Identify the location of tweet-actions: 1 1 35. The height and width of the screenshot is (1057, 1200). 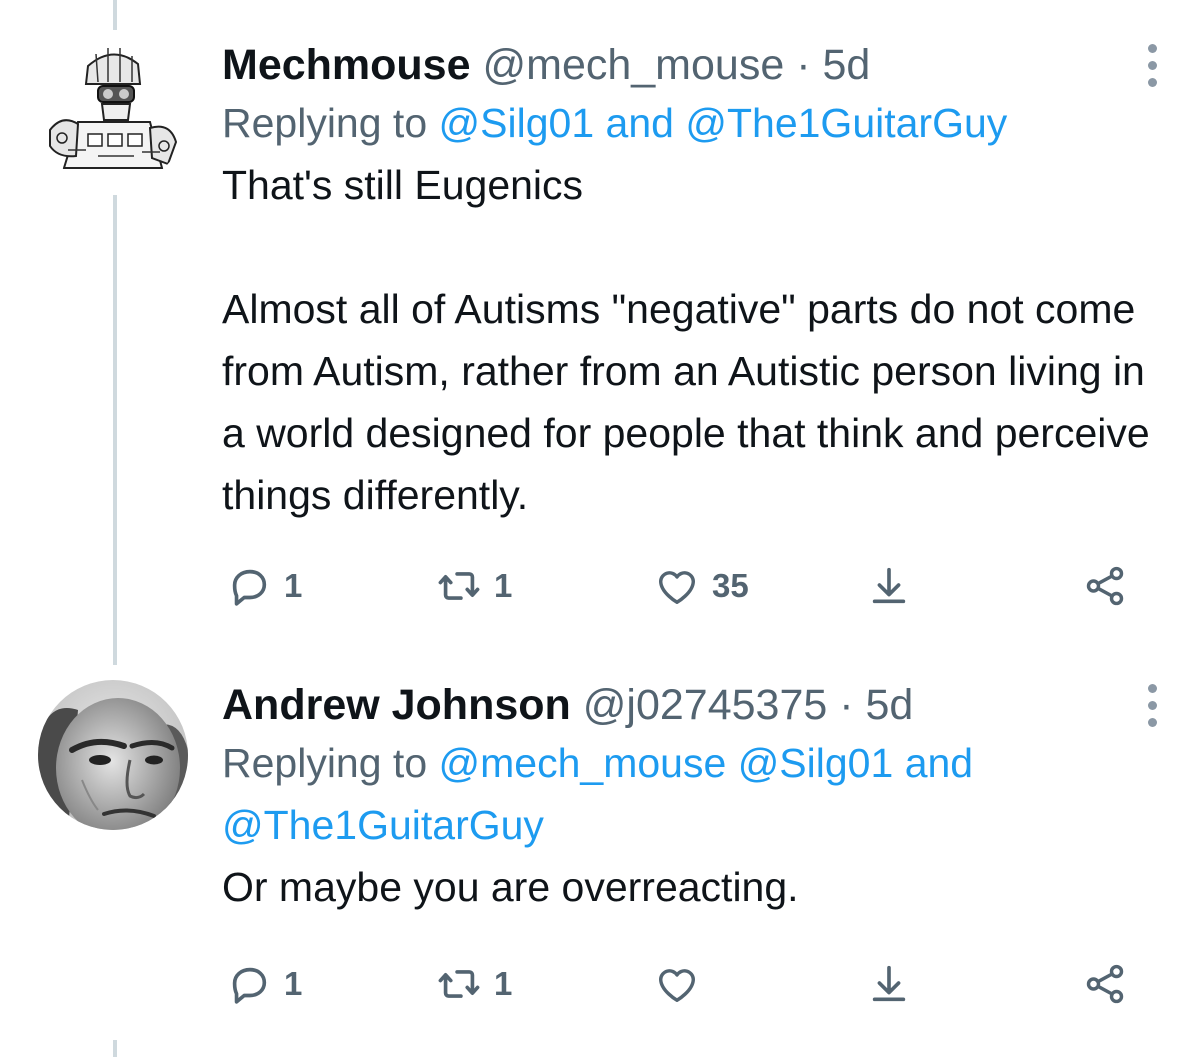
(686, 586).